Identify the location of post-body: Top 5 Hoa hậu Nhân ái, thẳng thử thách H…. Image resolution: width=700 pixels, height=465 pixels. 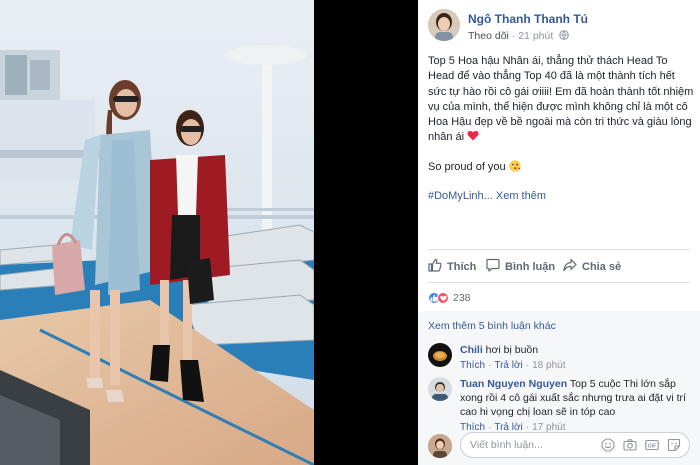
(562, 136).